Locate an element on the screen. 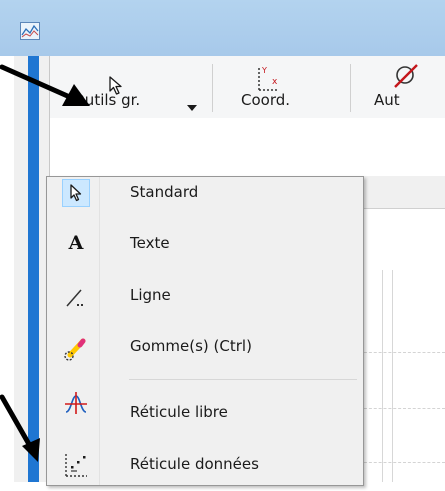 This screenshot has height=491, width=445. annotation-arrow-outils is located at coordinates (37, 82).